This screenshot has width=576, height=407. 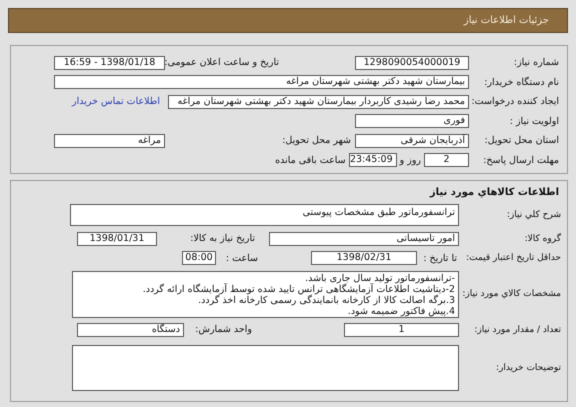 I want to click on field-label: نام دستگاه خریدار:, so click(x=521, y=82).